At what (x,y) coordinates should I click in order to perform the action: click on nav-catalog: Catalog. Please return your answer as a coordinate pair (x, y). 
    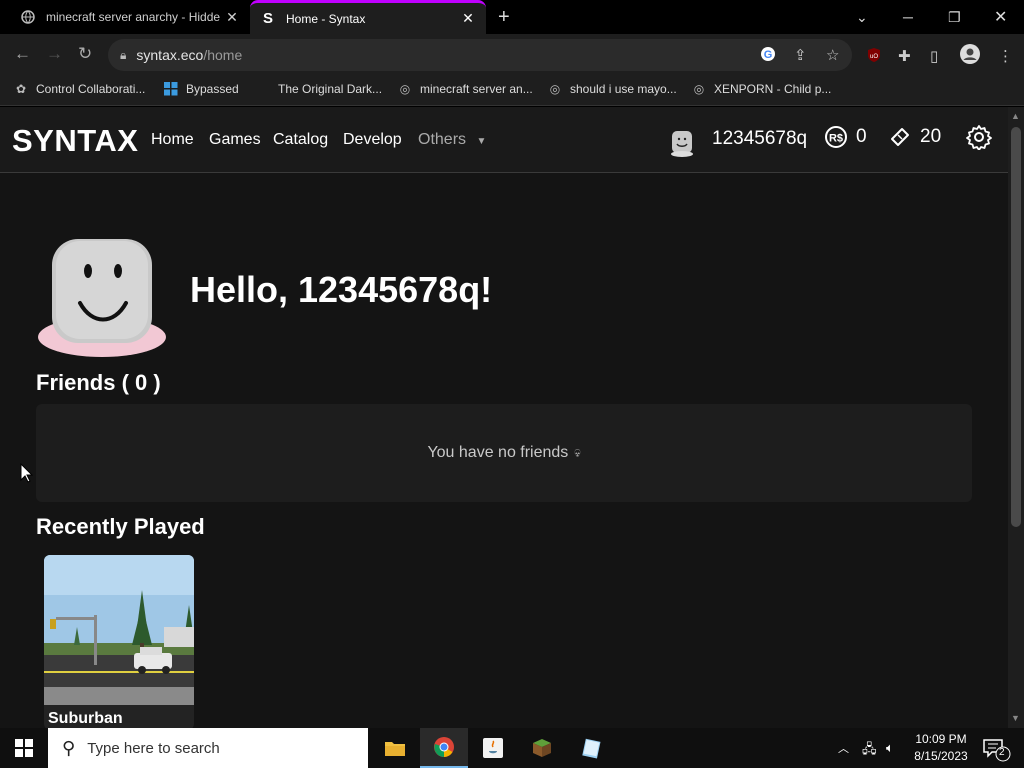
    Looking at the image, I should click on (300, 140).